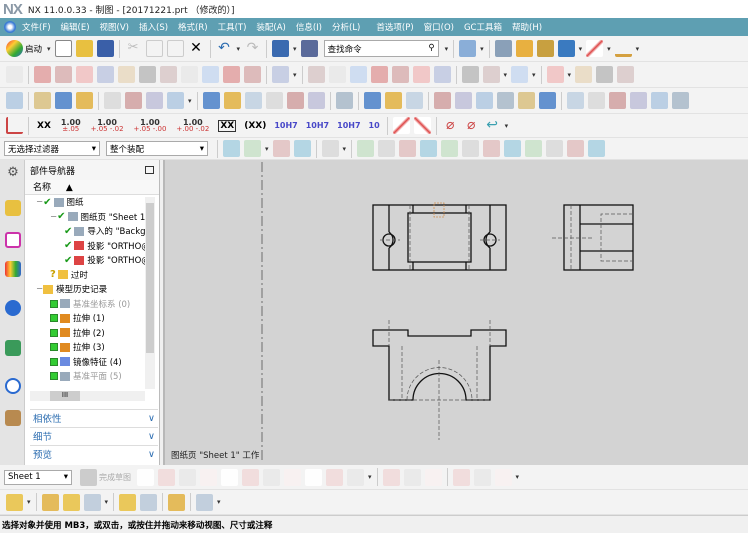 The height and width of the screenshot is (533, 748). I want to click on cut-icon: ✂, so click(133, 48).